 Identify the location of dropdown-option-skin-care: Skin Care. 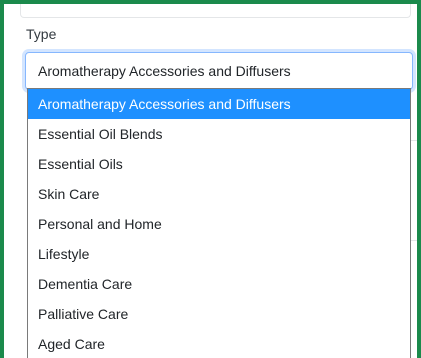
(219, 194).